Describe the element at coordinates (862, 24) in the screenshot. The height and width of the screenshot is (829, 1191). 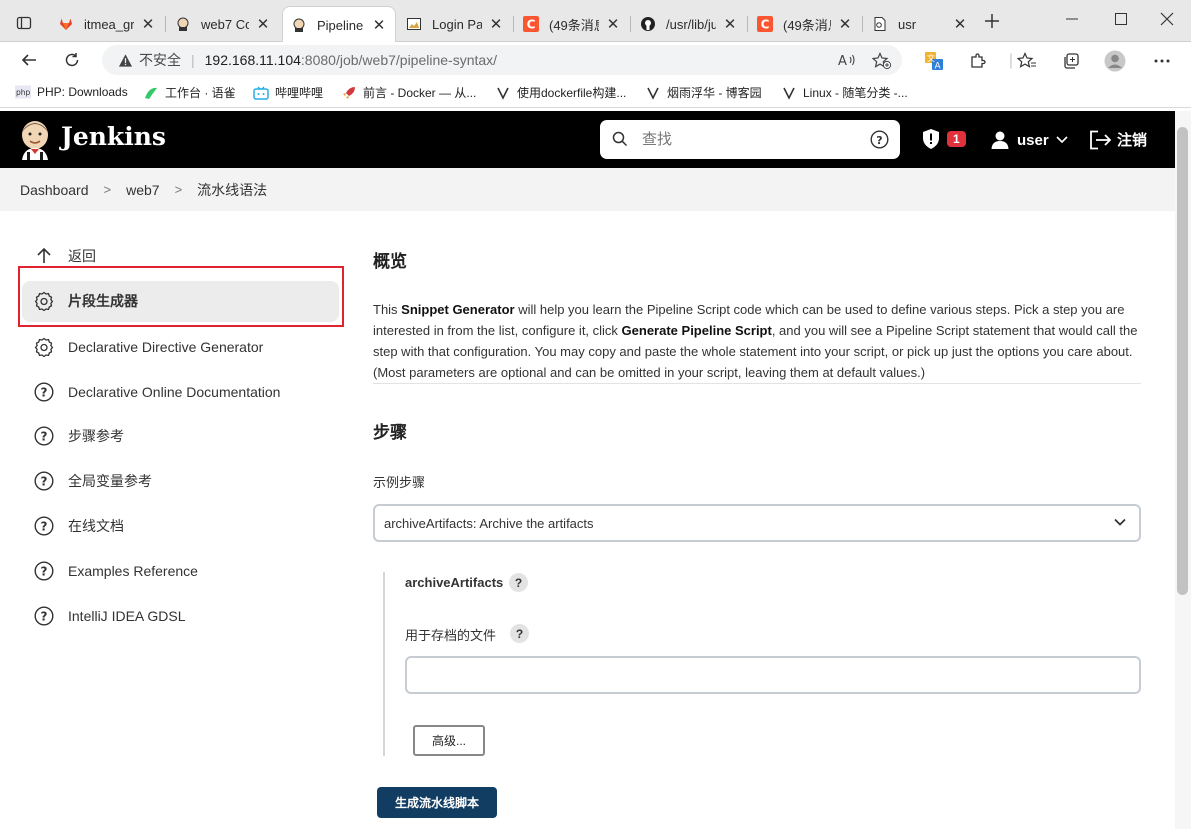
I see `tab-separator` at that location.